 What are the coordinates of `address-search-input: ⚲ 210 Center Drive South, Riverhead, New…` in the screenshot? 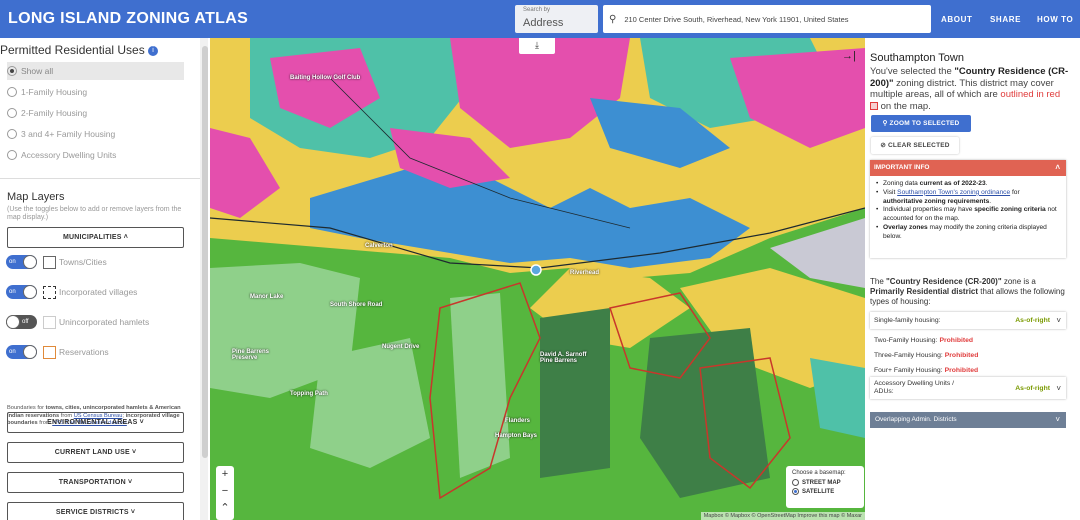 It's located at (767, 19).